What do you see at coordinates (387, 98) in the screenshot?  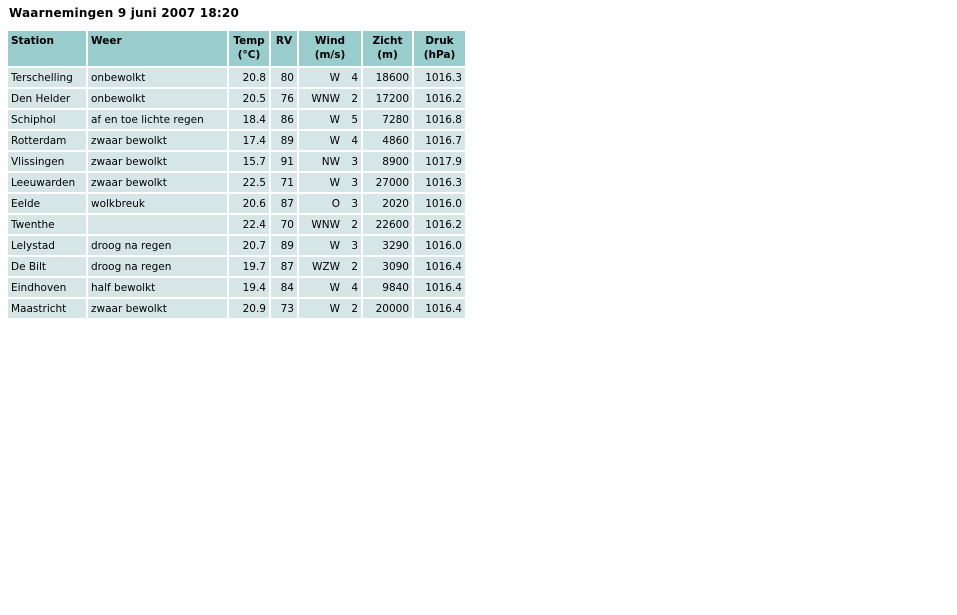 I see `cell-zicht: 17200` at bounding box center [387, 98].